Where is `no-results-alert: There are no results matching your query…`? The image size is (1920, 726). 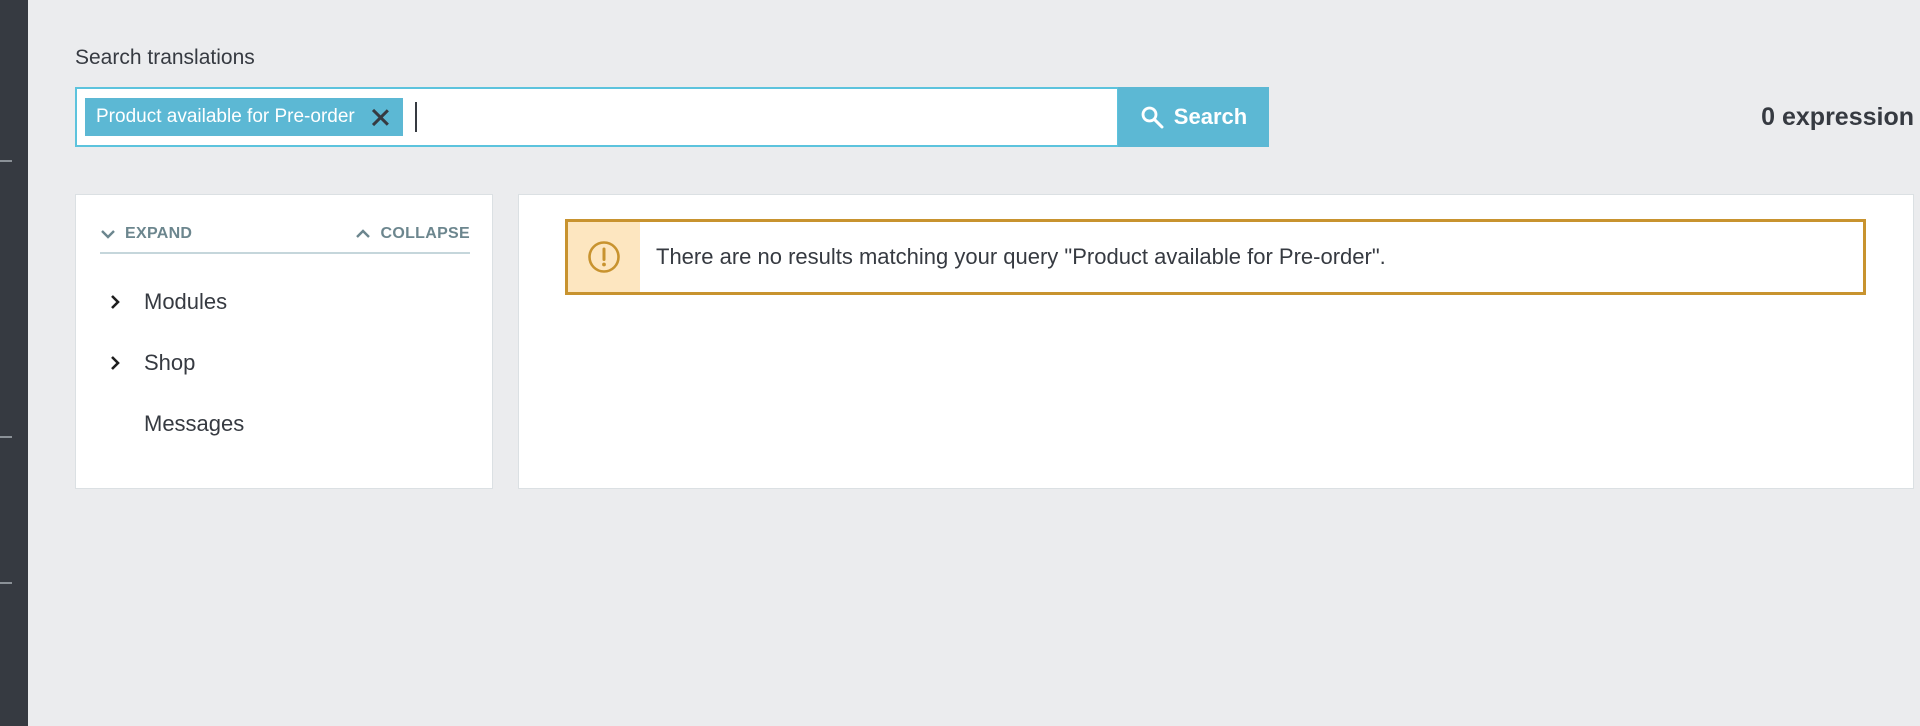 no-results-alert: There are no results matching your query… is located at coordinates (1215, 257).